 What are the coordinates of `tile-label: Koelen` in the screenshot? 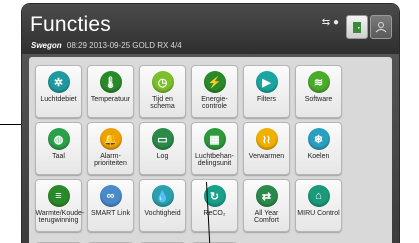 It's located at (318, 156).